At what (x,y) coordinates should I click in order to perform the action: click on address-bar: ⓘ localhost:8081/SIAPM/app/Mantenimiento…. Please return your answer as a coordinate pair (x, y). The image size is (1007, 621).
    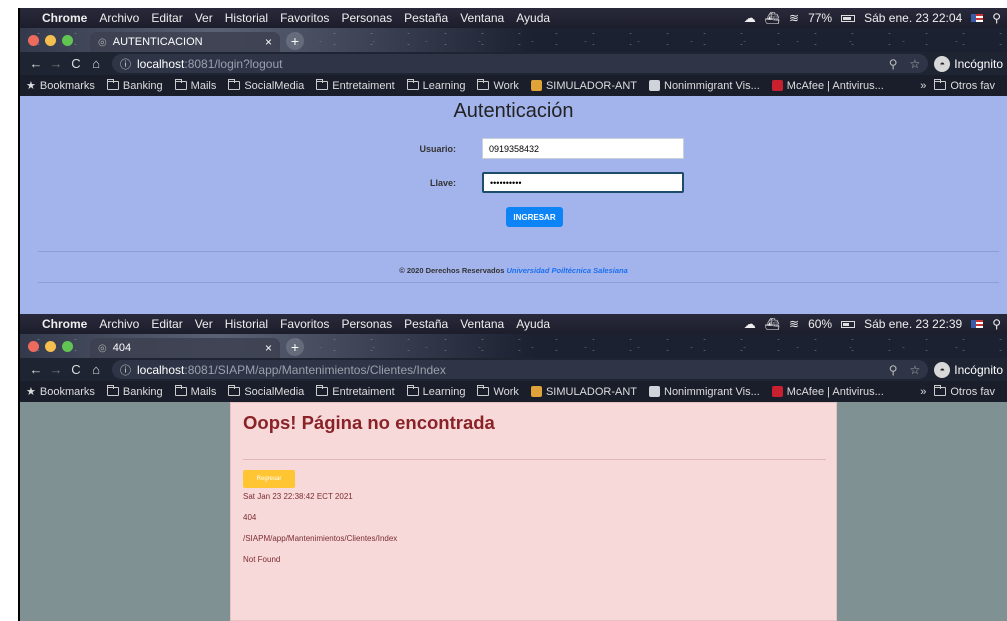
    Looking at the image, I should click on (520, 369).